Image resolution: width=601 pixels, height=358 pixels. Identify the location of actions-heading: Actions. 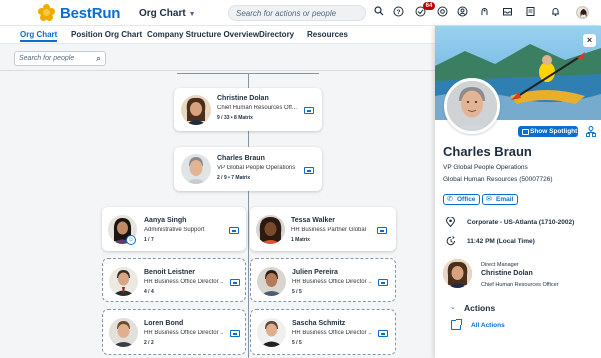
(479, 308).